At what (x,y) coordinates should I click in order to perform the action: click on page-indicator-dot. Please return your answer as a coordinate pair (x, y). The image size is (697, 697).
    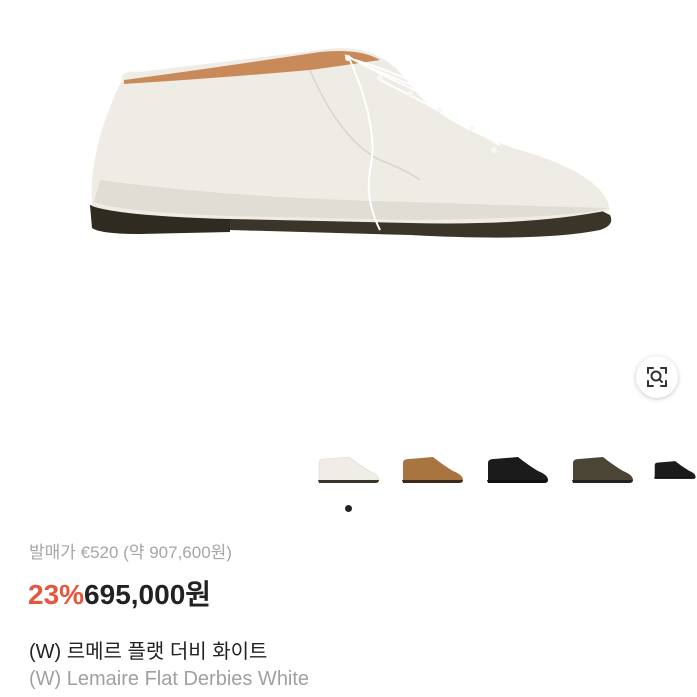
    Looking at the image, I should click on (348, 508).